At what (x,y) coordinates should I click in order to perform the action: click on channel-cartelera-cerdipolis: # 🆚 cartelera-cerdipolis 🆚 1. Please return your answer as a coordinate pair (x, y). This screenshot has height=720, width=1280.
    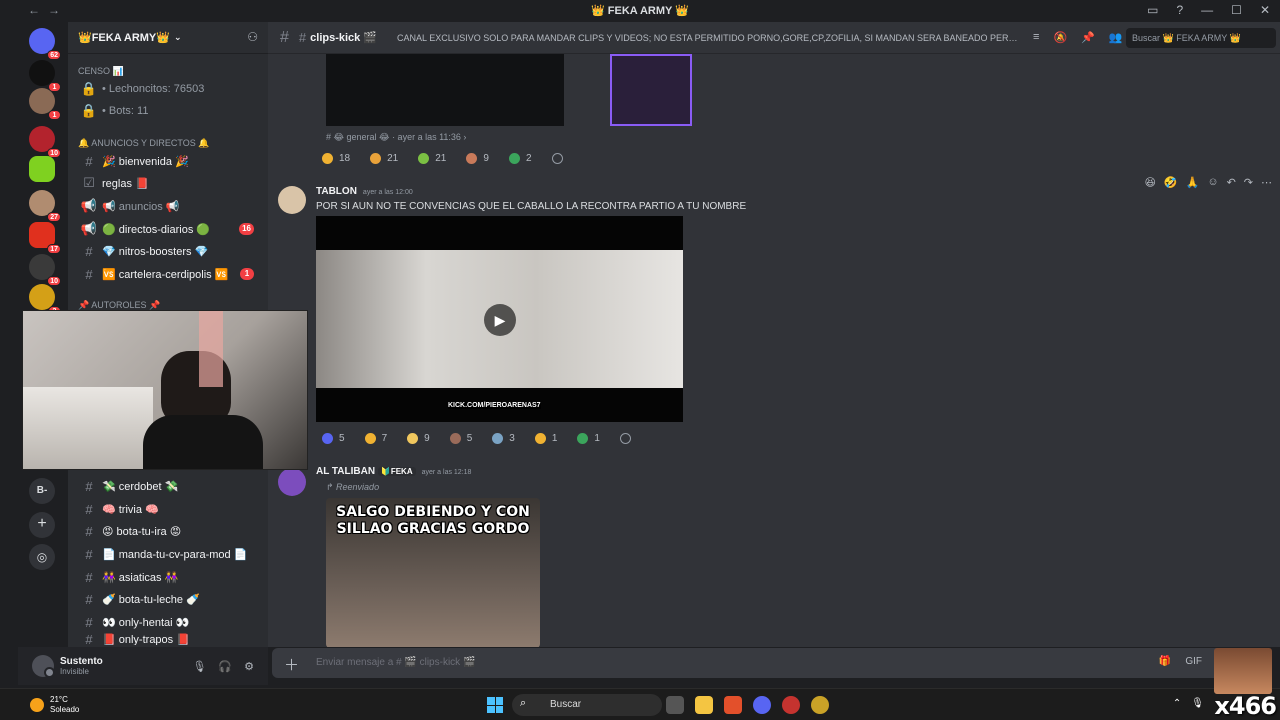
    Looking at the image, I should click on (169, 274).